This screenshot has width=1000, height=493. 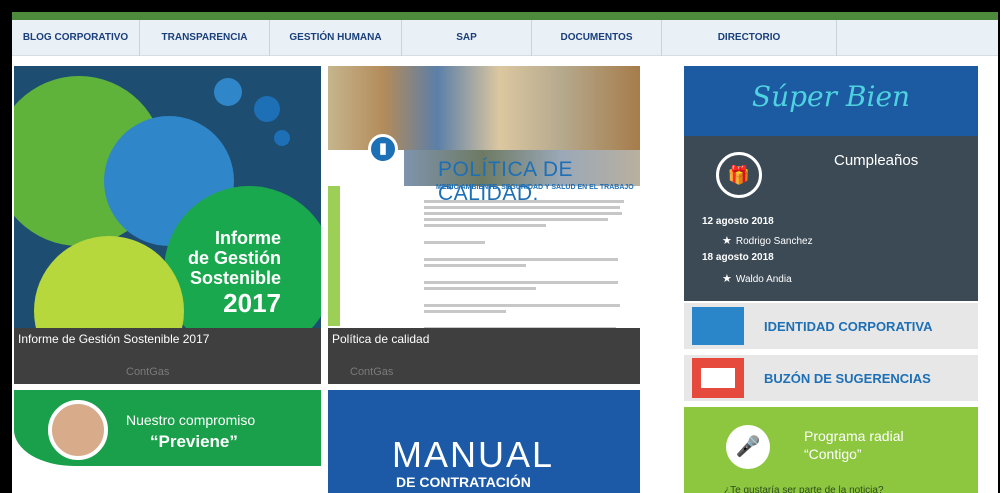 What do you see at coordinates (247, 238) in the screenshot?
I see `informe-line1: Informe` at bounding box center [247, 238].